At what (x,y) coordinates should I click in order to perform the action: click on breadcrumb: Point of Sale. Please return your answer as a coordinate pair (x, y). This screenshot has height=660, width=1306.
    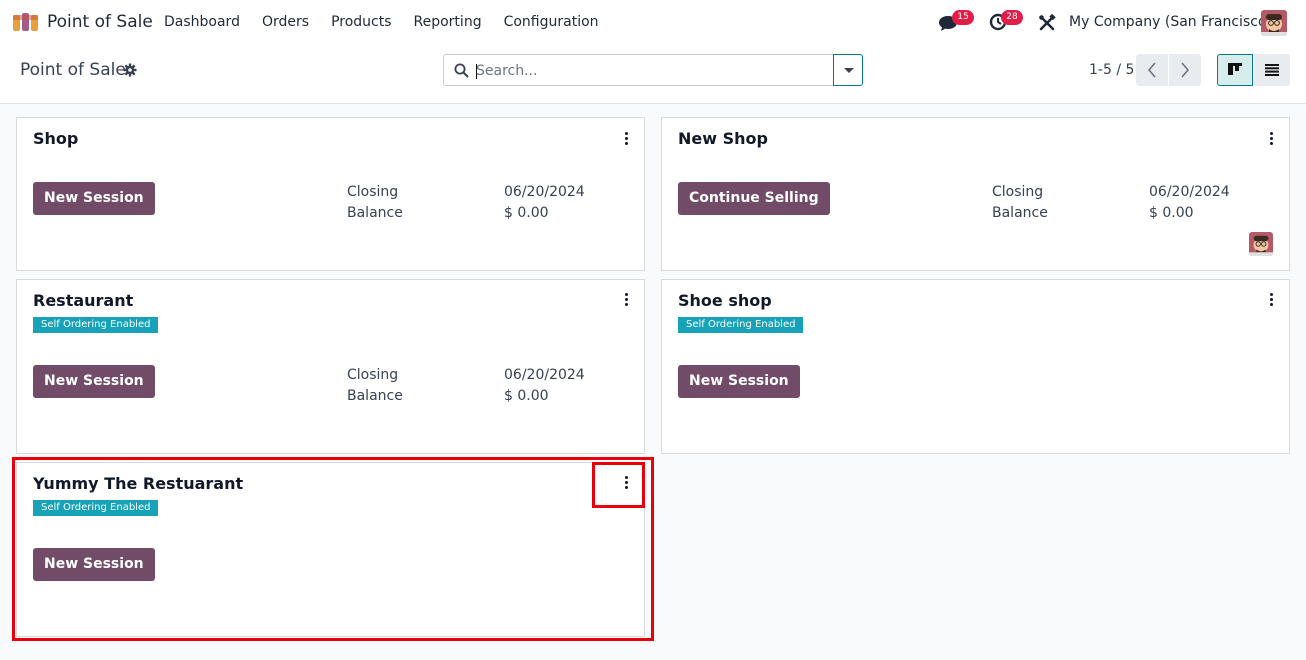
    Looking at the image, I should click on (73, 70).